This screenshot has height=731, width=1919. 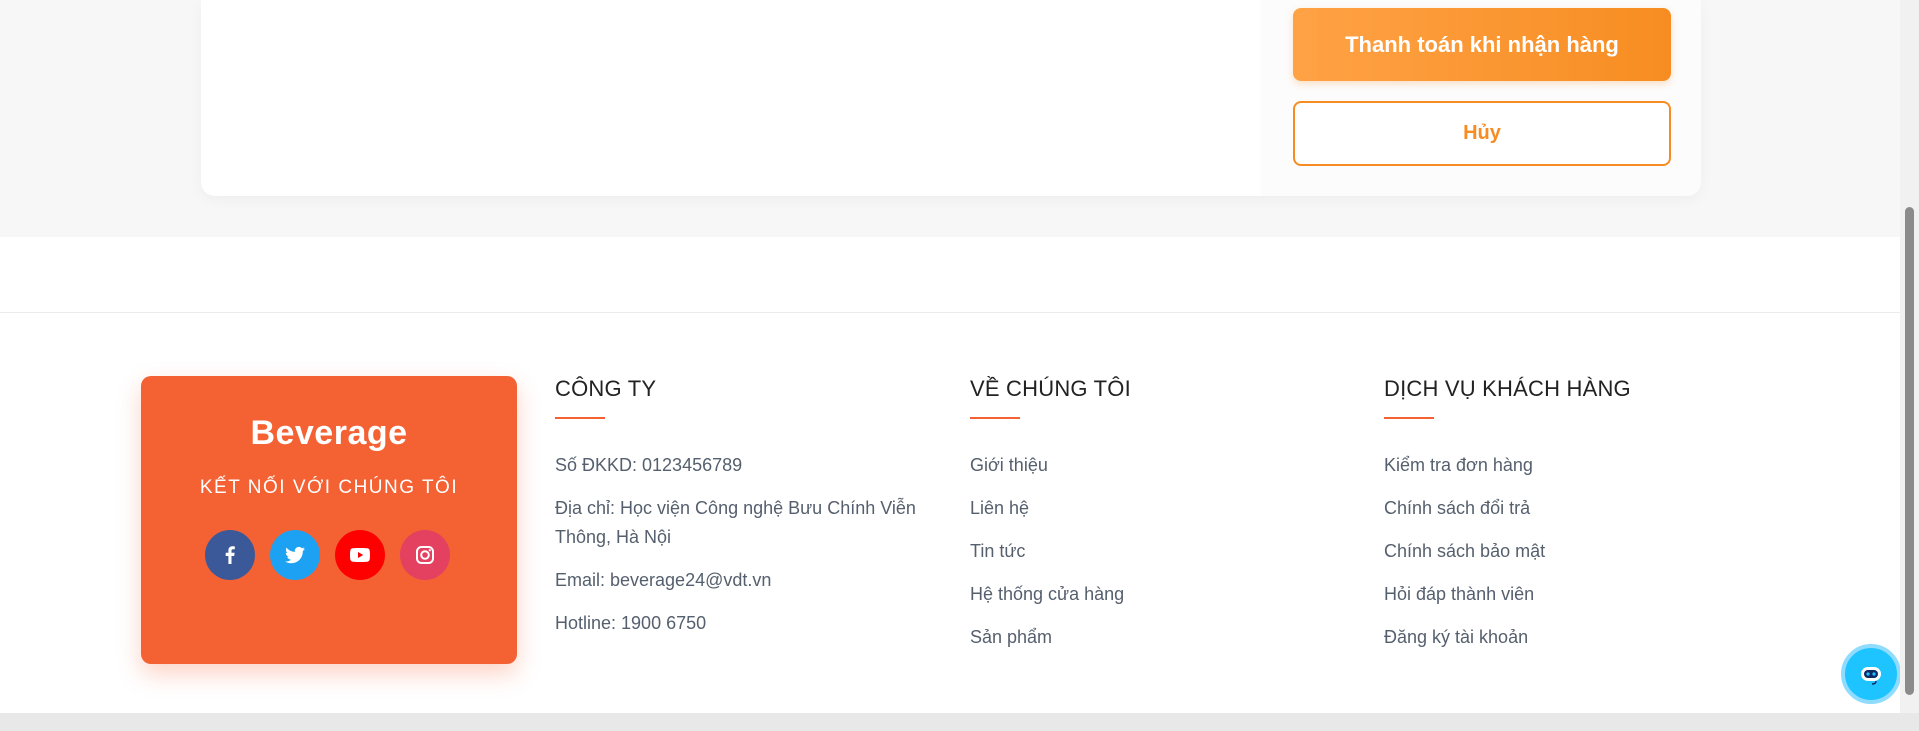 What do you see at coordinates (649, 465) in the screenshot?
I see `company-registration: Số ĐKKD: 0123456789` at bounding box center [649, 465].